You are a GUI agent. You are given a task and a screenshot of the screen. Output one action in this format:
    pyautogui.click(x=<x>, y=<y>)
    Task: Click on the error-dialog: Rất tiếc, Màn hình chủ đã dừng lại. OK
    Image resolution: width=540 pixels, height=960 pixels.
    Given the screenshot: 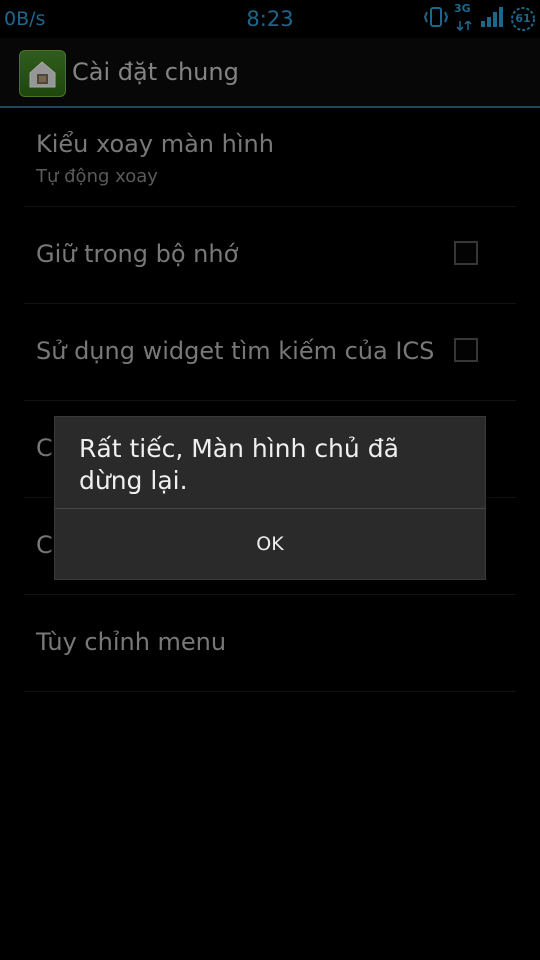 What is the action you would take?
    pyautogui.click(x=270, y=498)
    